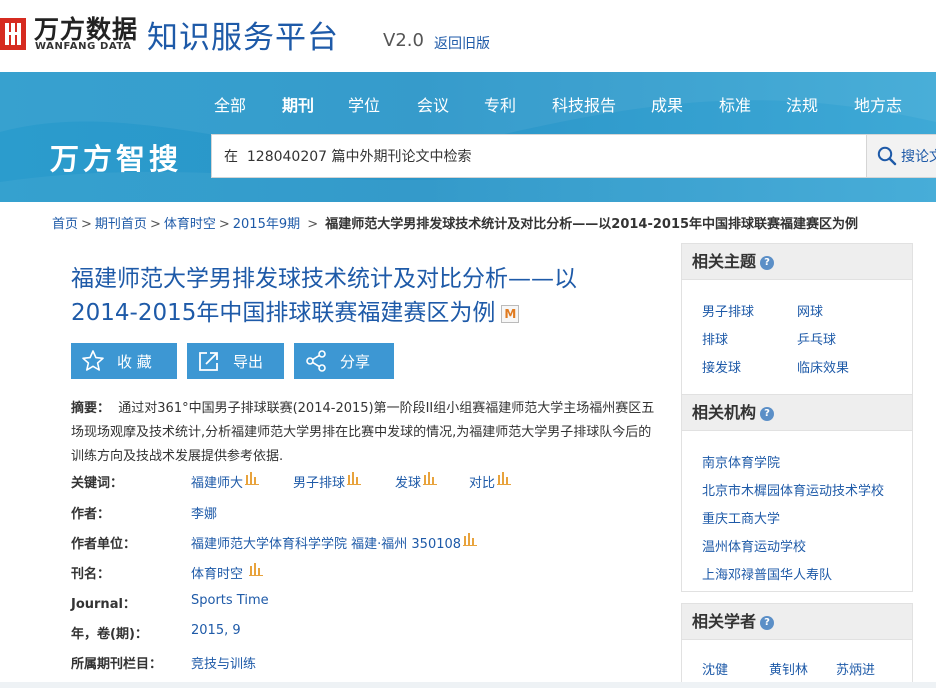 The height and width of the screenshot is (688, 936). I want to click on journal-en-label: Journal：, so click(103, 604).